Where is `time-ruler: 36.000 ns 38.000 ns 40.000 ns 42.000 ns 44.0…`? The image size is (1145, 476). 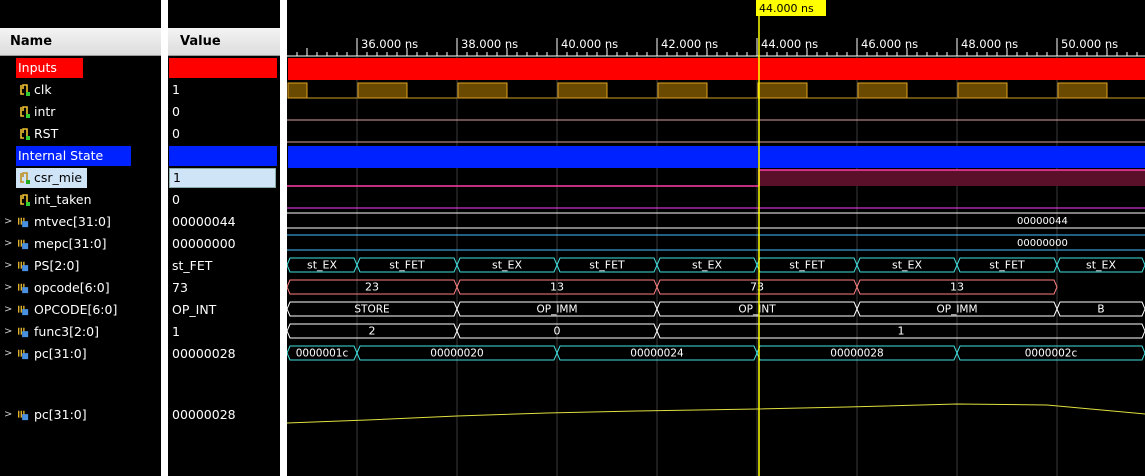
time-ruler: 36.000 ns 38.000 ns 40.000 ns 42.000 ns 44.0… is located at coordinates (716, 47).